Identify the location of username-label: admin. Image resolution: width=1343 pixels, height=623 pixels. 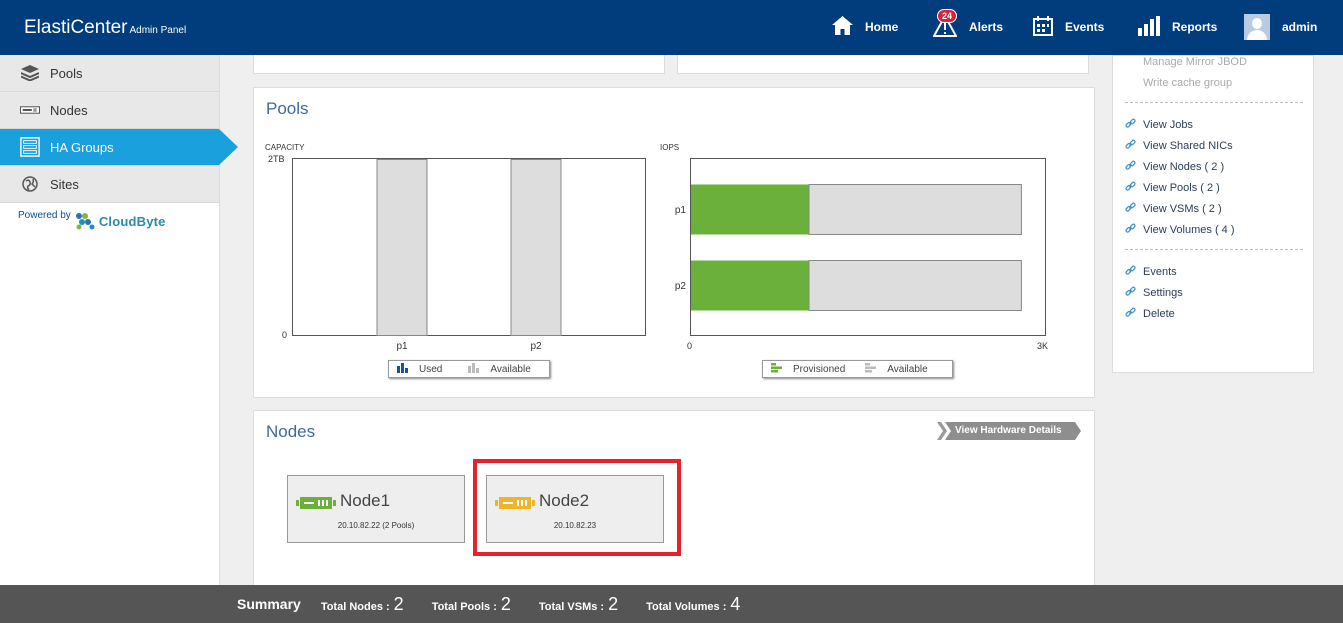
(1300, 27).